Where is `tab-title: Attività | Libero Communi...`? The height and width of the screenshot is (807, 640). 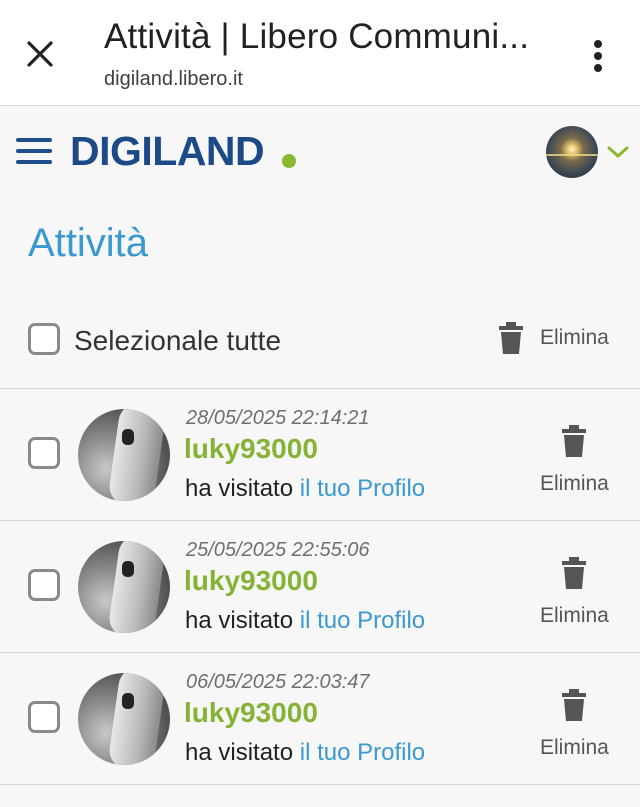
tab-title: Attività | Libero Communi... is located at coordinates (317, 36).